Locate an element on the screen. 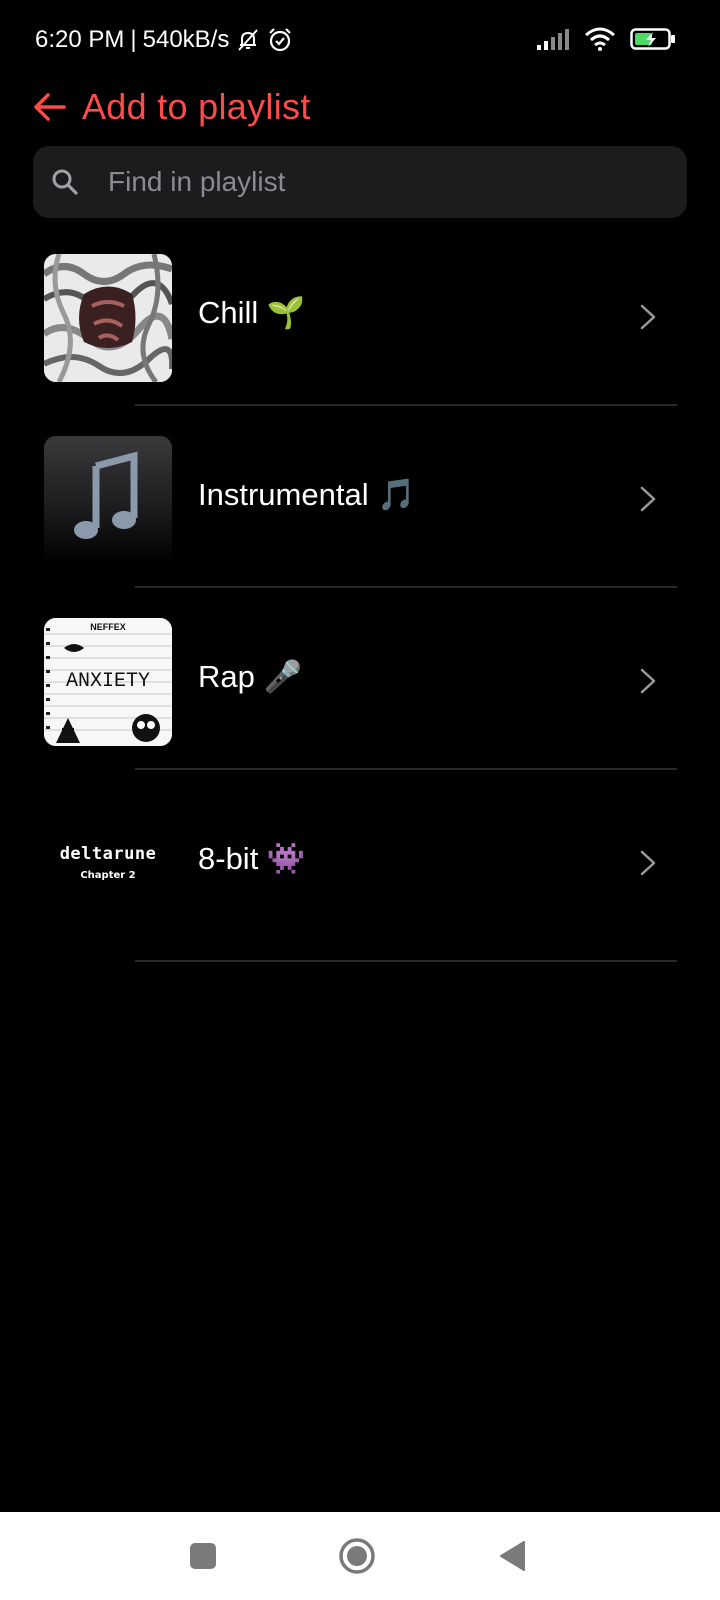  home-circle-icon is located at coordinates (357, 1556).